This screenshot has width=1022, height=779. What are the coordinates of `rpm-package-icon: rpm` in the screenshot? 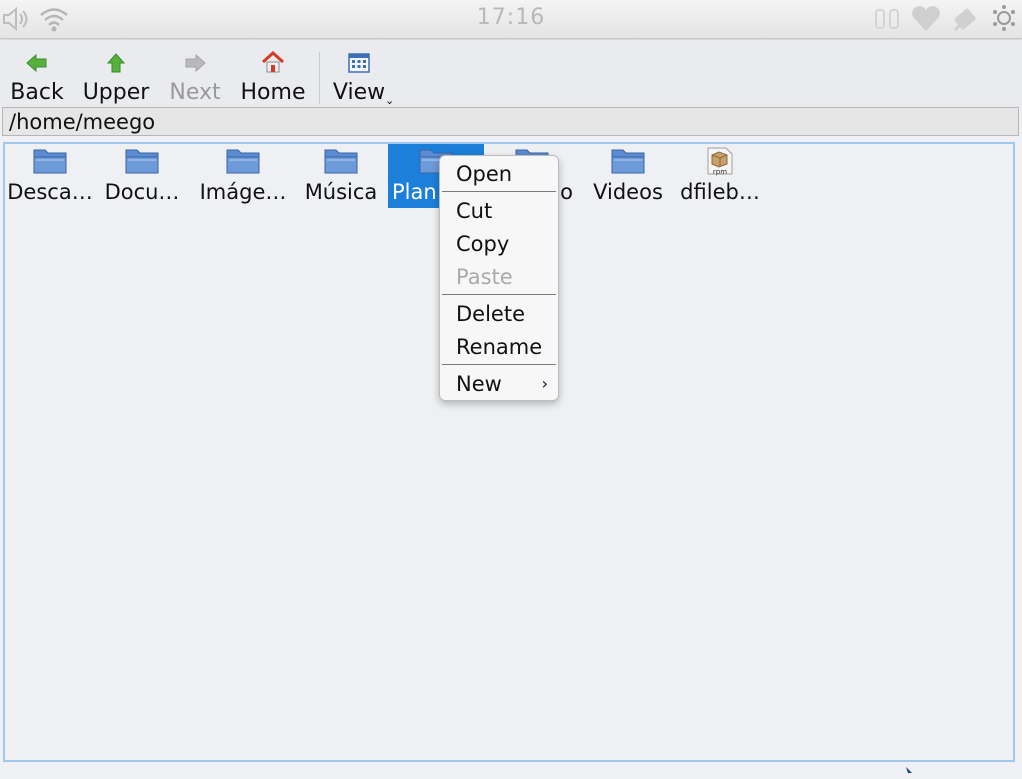 It's located at (720, 163).